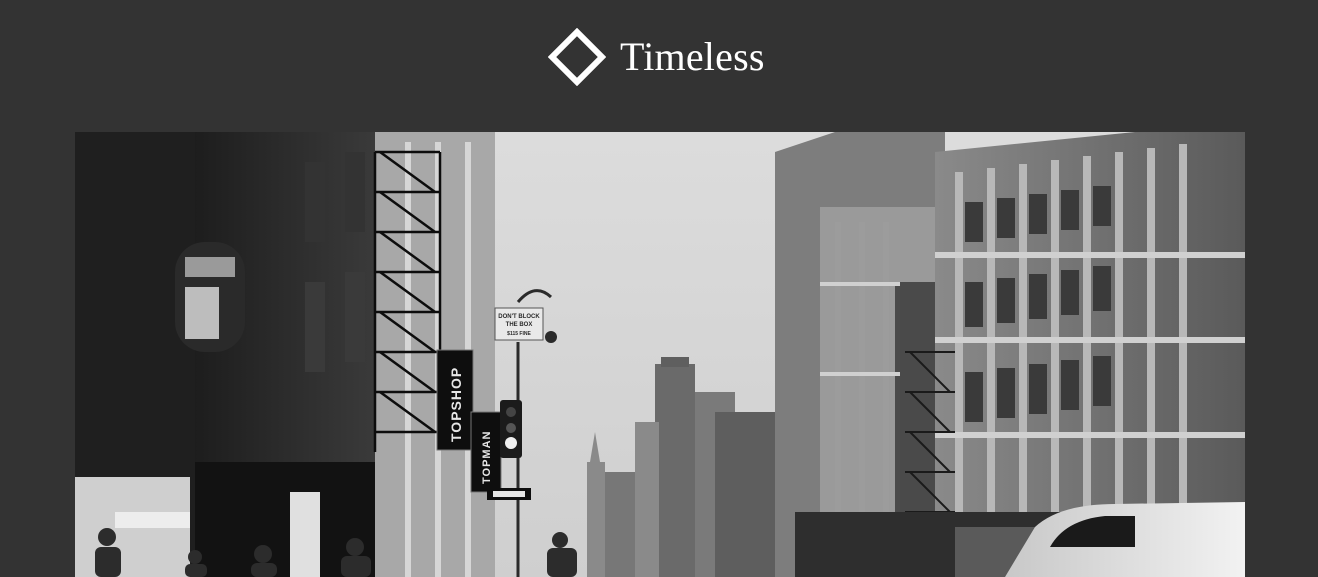 This screenshot has height=577, width=1318. What do you see at coordinates (577, 57) in the screenshot?
I see `diamond-outline-icon` at bounding box center [577, 57].